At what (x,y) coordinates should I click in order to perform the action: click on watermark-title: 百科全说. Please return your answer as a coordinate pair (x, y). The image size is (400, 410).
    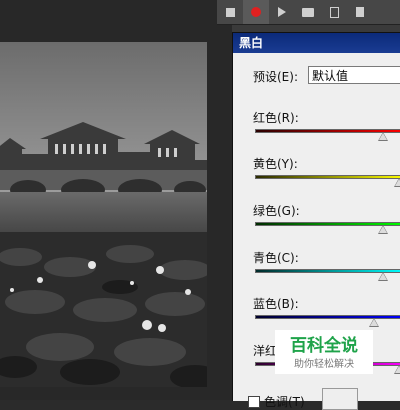
    Looking at the image, I should click on (324, 346).